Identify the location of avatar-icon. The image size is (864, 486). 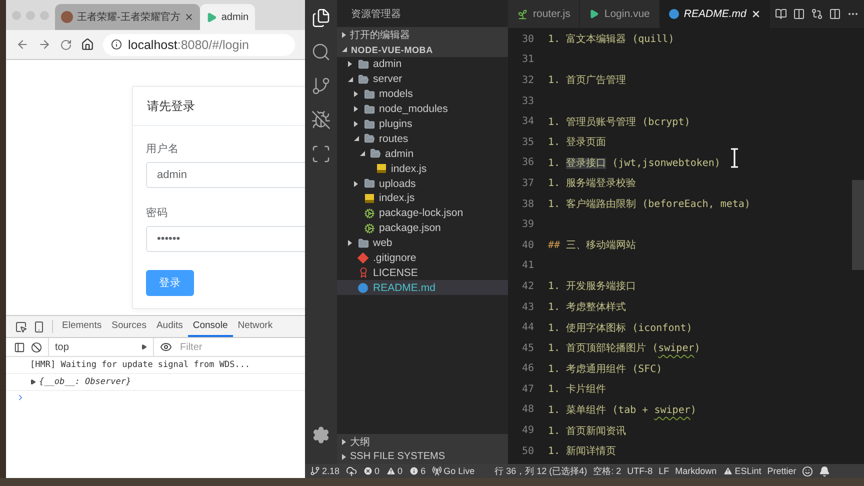
(67, 17).